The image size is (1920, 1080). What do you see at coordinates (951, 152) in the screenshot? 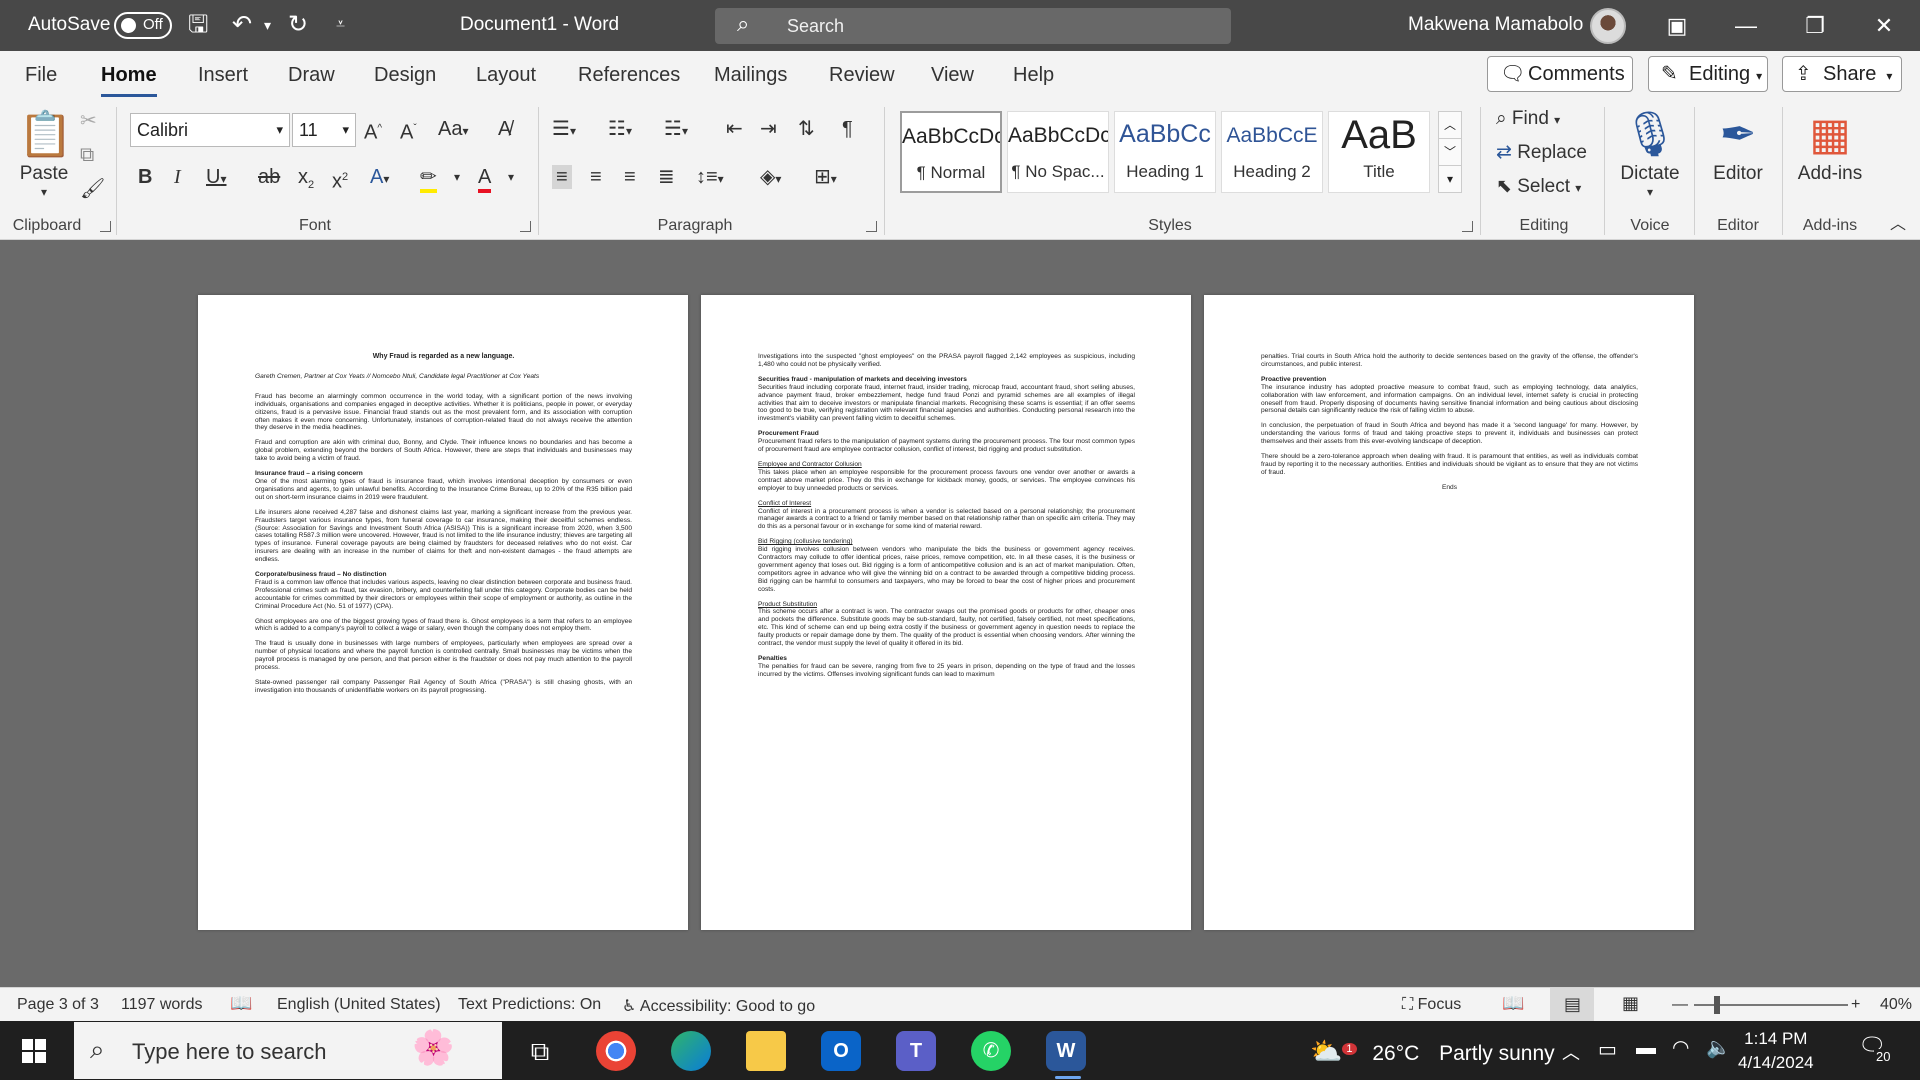
I see `style-normal: AaBbCcDc ¶ Normal` at bounding box center [951, 152].